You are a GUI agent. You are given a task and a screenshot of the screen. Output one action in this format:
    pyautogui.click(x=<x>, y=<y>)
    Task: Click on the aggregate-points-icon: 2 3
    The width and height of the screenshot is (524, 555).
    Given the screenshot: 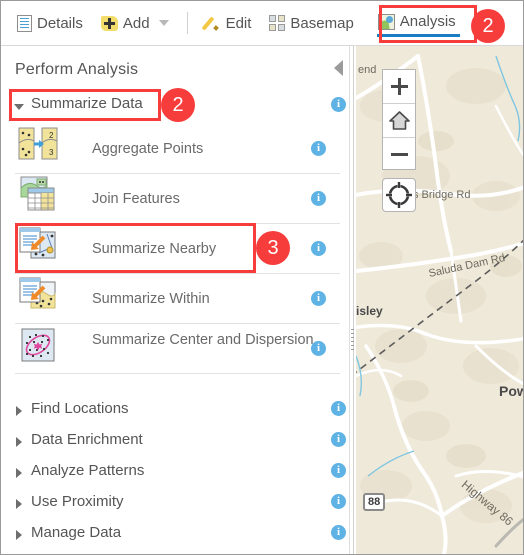 What is the action you would take?
    pyautogui.click(x=38, y=144)
    